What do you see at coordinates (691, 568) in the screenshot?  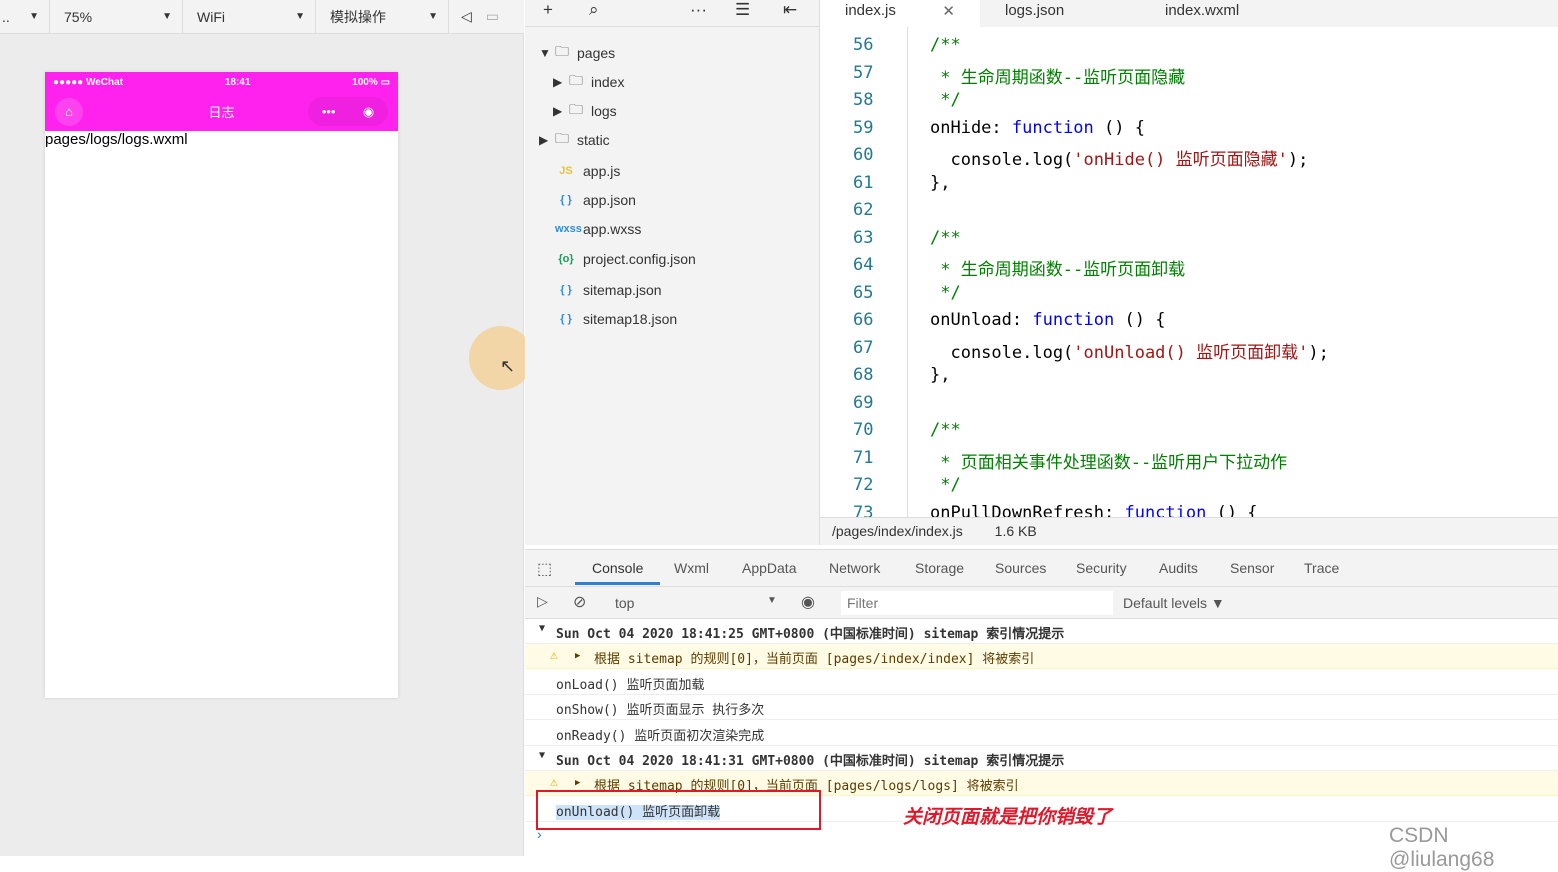 I see `tab-wxml: Wxml` at bounding box center [691, 568].